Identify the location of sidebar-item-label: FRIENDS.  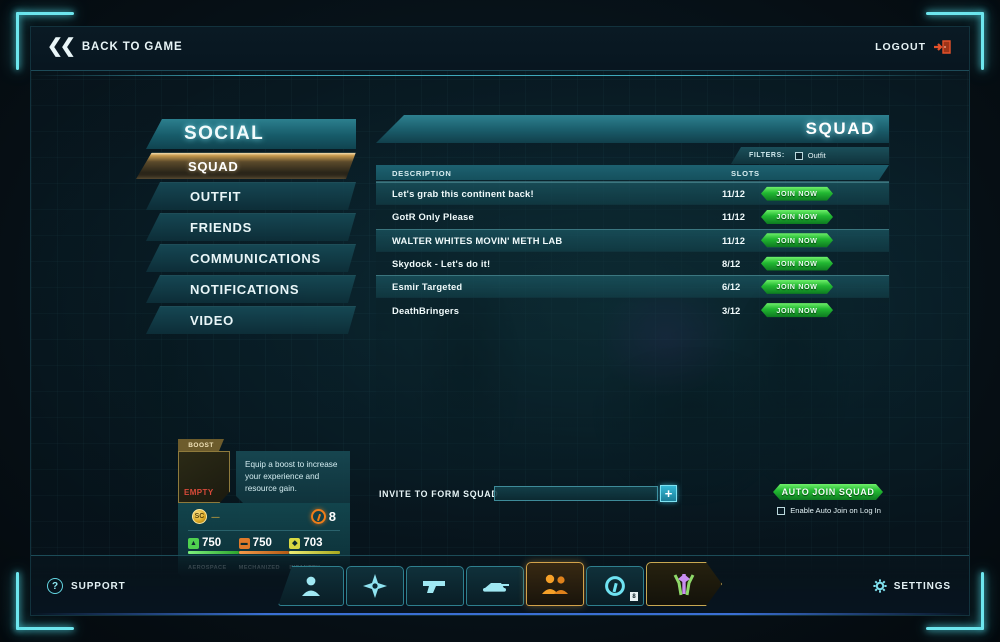
(221, 227).